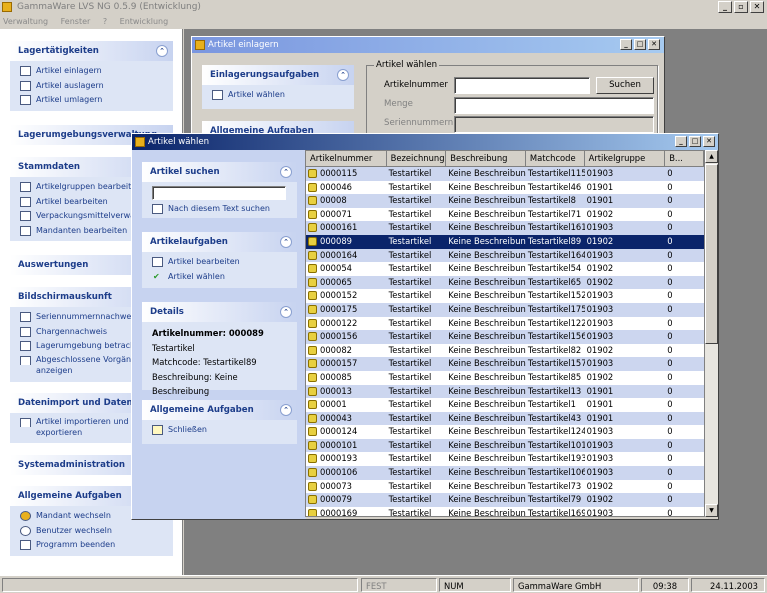  I want to click on artikelnummer-field, so click(522, 85).